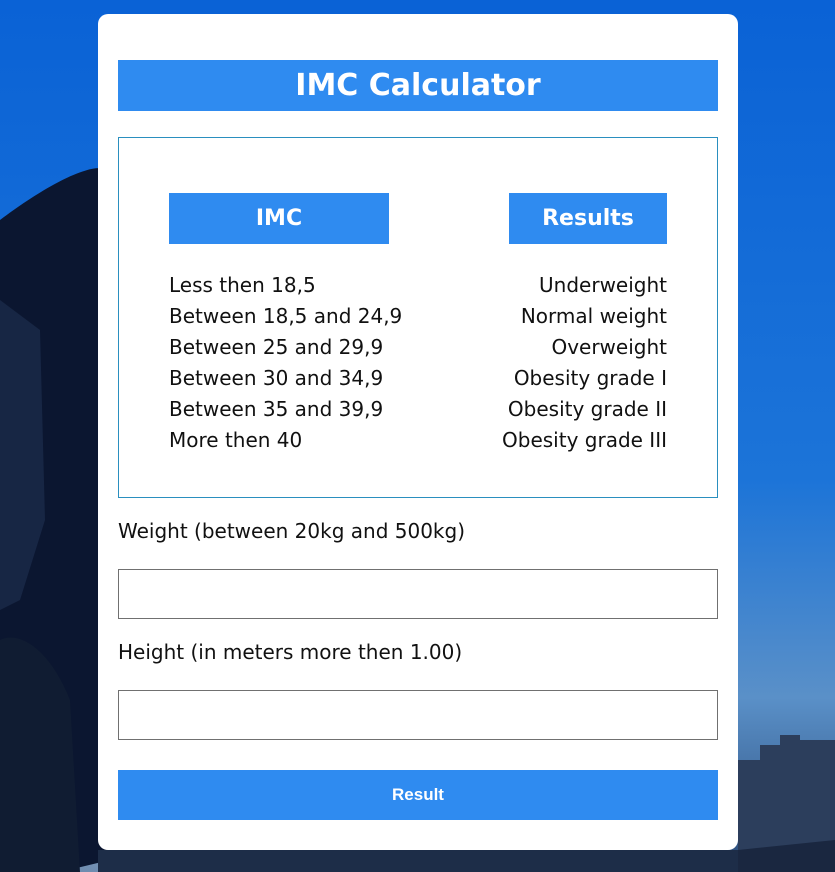  Describe the element at coordinates (418, 594) in the screenshot. I see `weight-input` at that location.